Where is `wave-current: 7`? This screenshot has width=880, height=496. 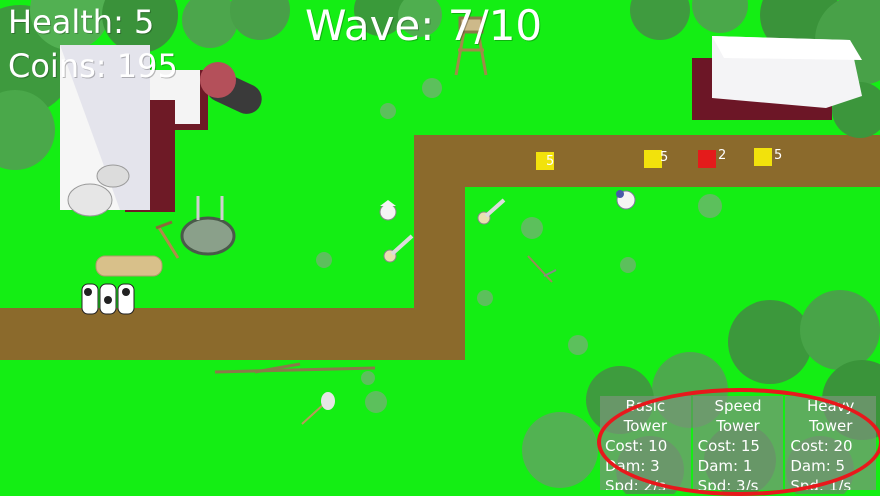
wave-current: 7 is located at coordinates (461, 25).